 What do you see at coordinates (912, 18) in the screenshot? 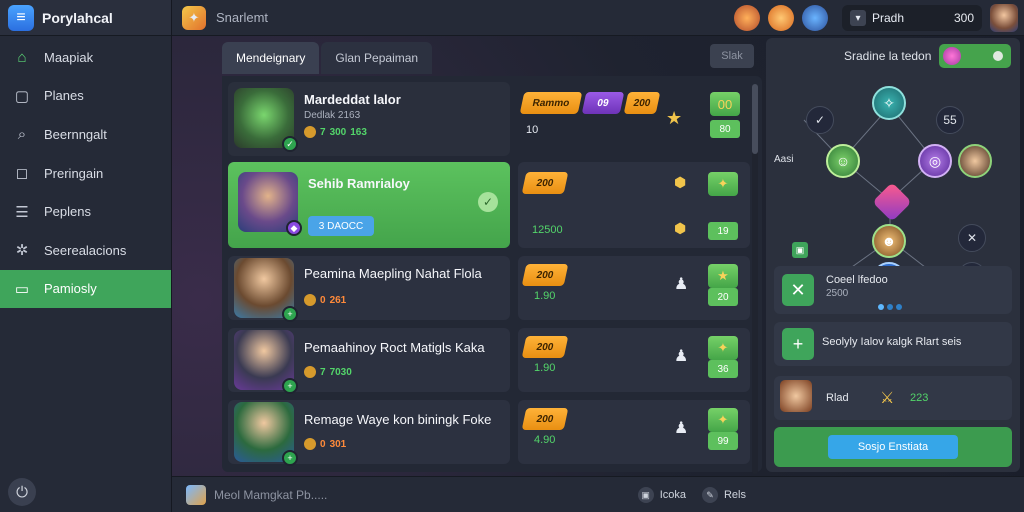
I see `wallet-display: ▾ Pradh 300` at bounding box center [912, 18].